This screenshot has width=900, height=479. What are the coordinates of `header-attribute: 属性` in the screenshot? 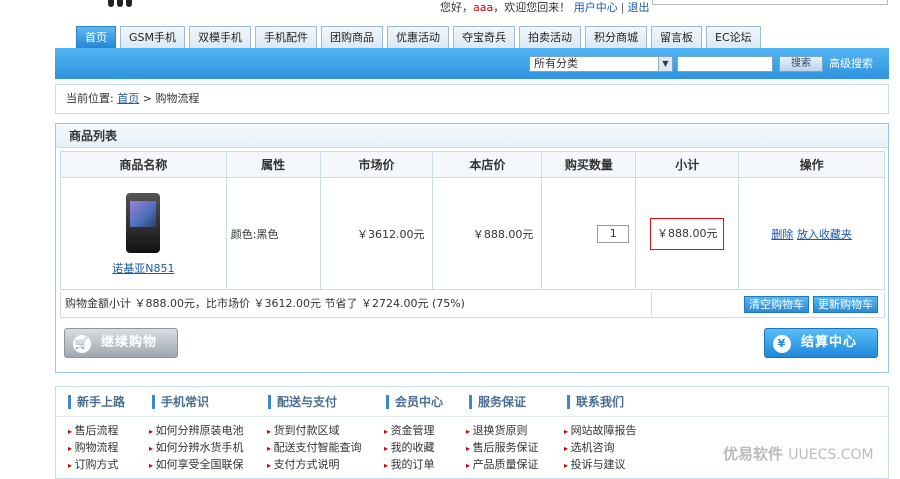 It's located at (273, 164).